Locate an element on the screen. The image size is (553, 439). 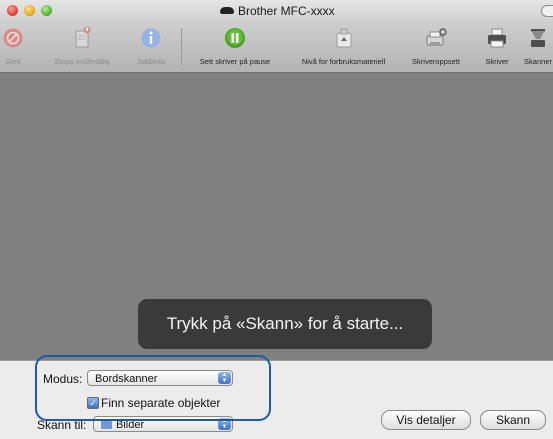
printer-proxy-icon is located at coordinates (227, 10).